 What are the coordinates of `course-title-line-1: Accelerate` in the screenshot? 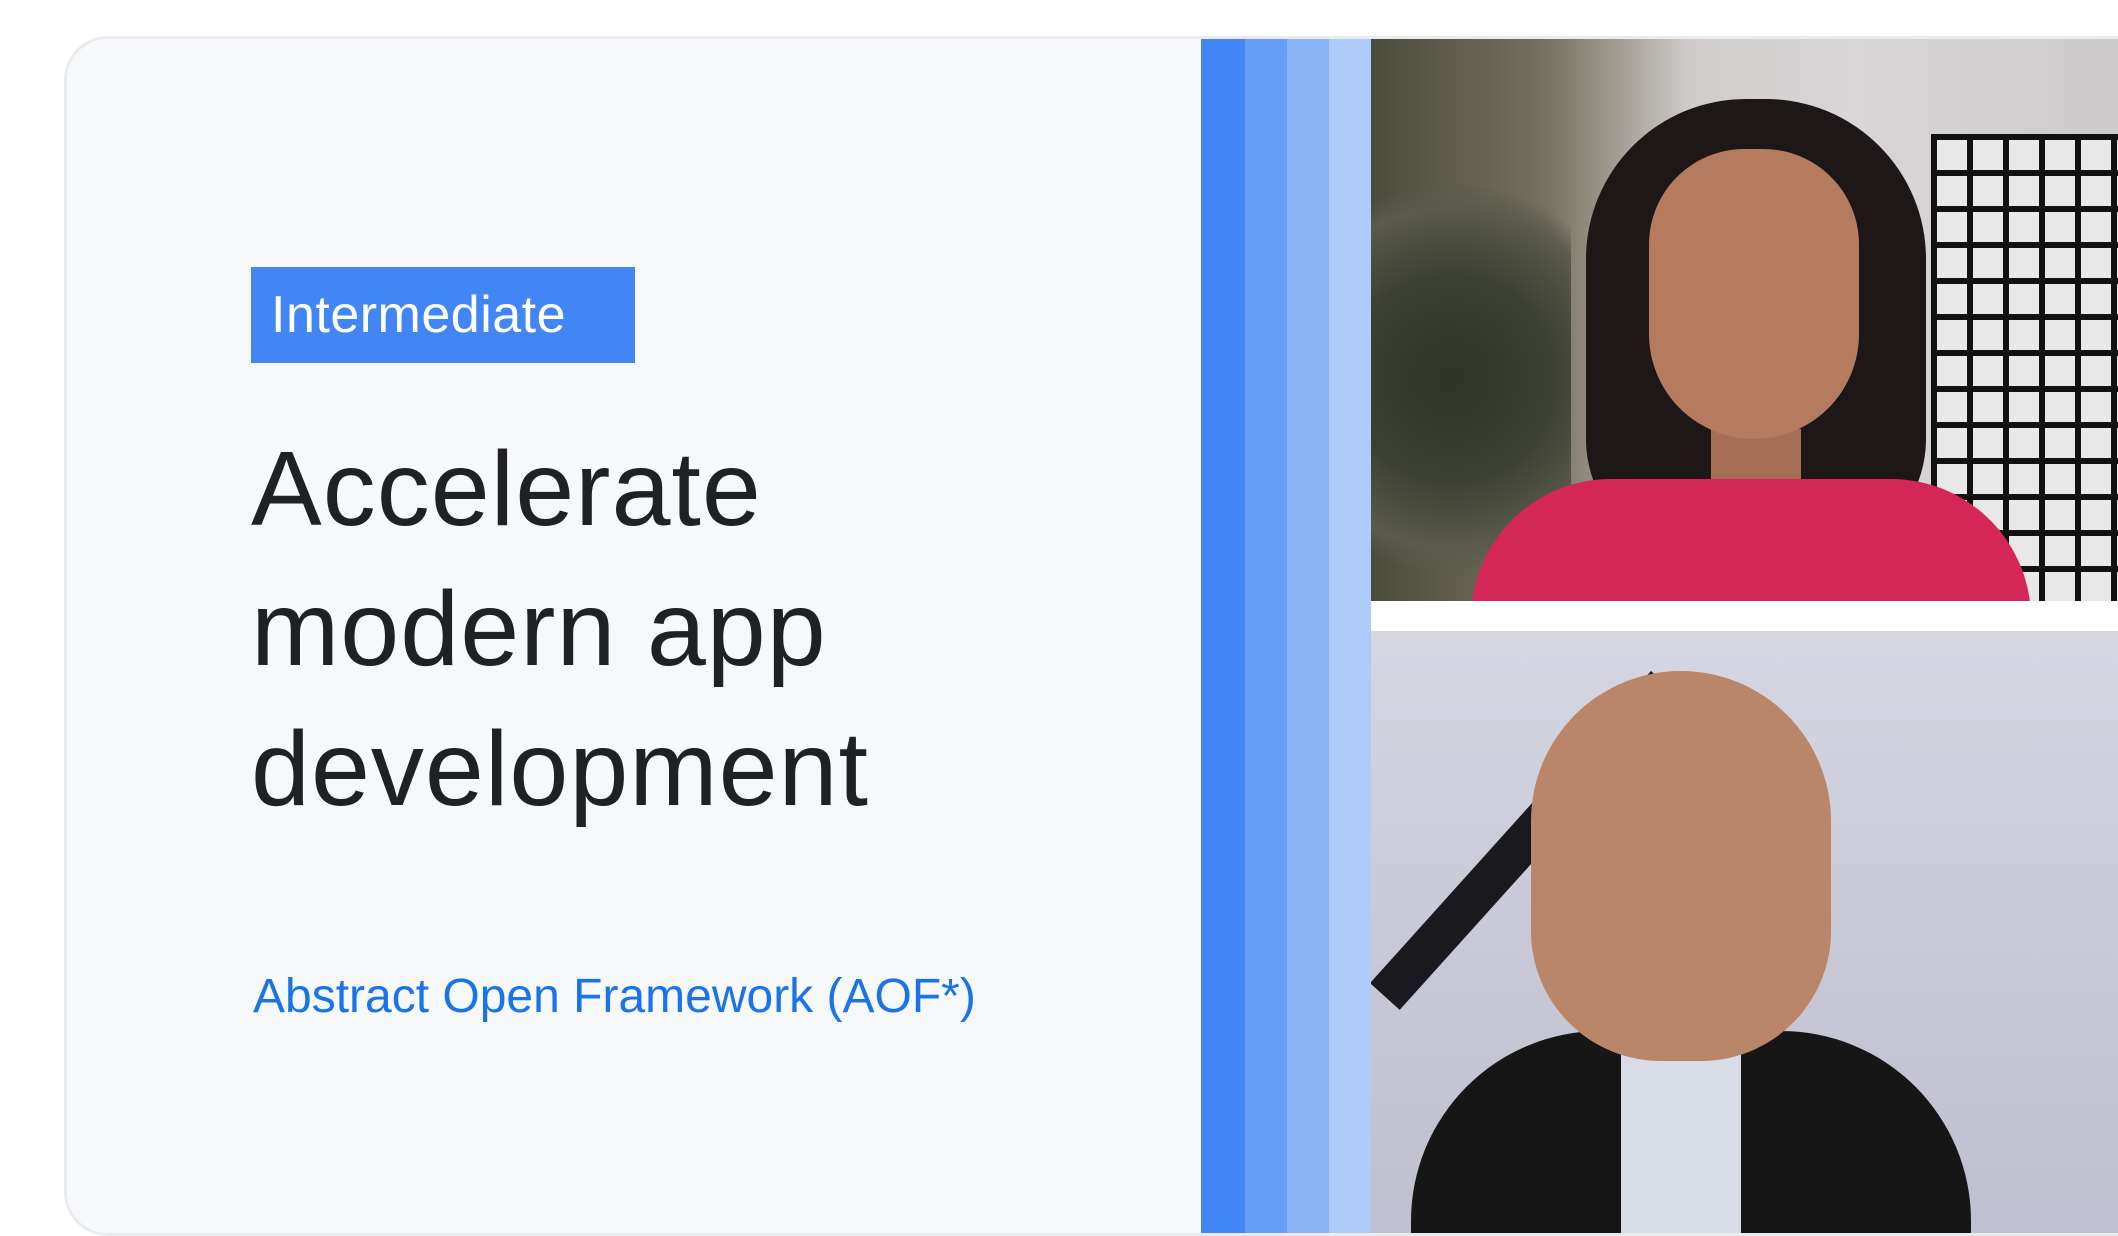 It's located at (506, 489).